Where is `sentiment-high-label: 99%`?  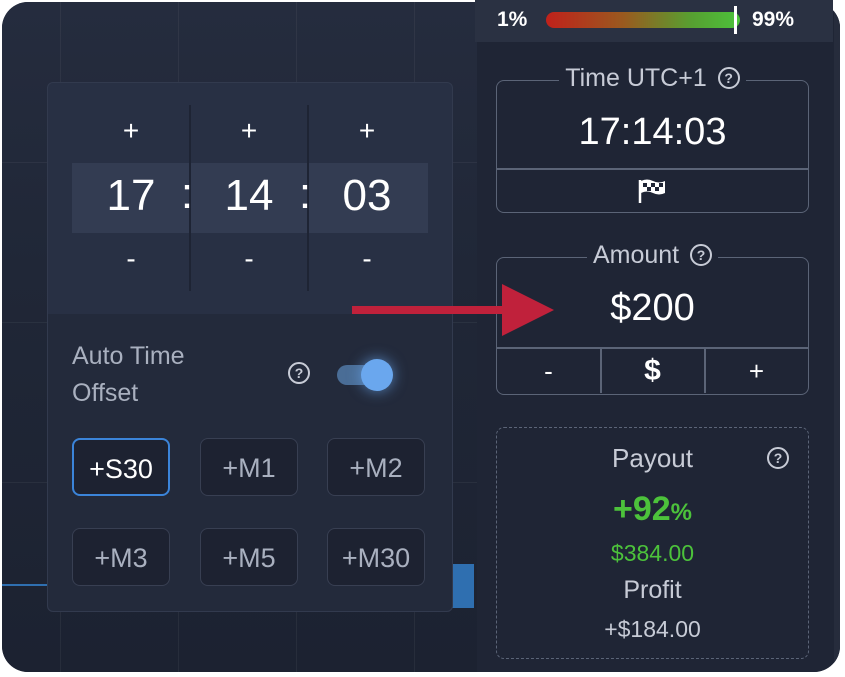 sentiment-high-label: 99% is located at coordinates (773, 19).